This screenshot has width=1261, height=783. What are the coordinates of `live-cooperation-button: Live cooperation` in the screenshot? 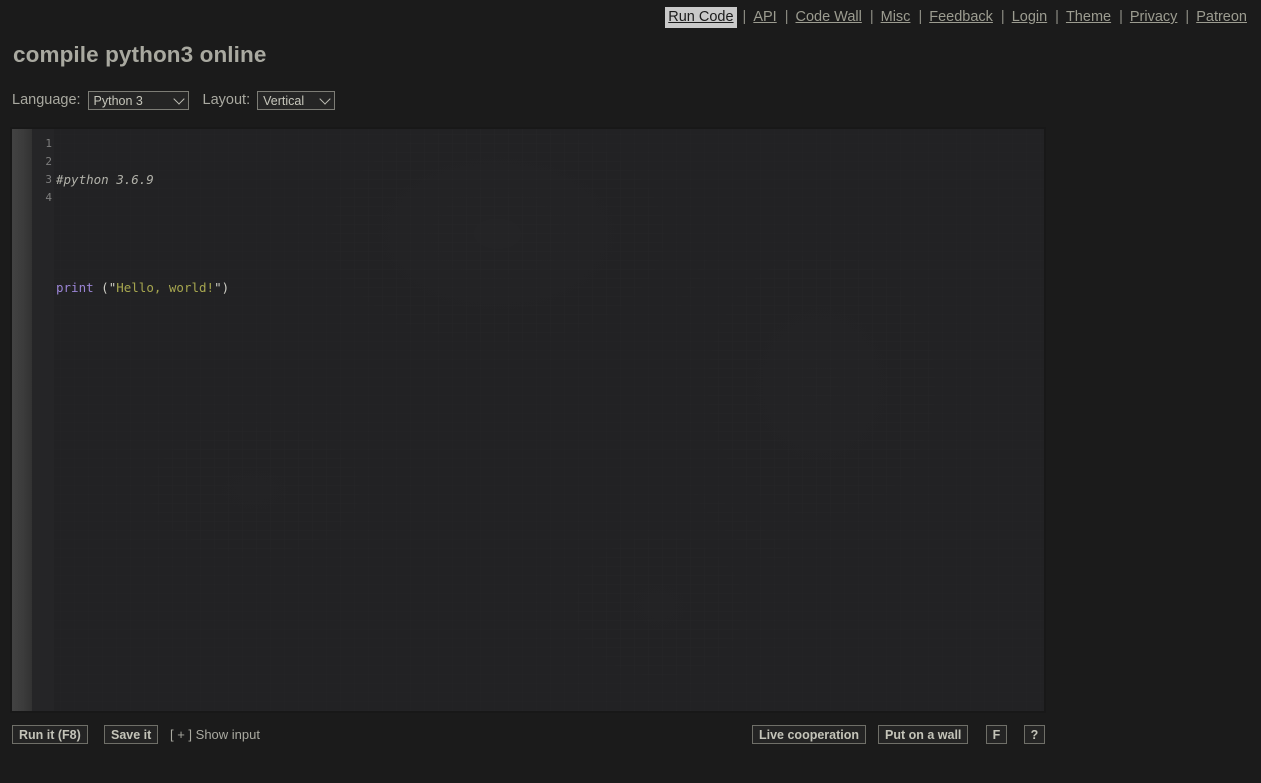 It's located at (809, 734).